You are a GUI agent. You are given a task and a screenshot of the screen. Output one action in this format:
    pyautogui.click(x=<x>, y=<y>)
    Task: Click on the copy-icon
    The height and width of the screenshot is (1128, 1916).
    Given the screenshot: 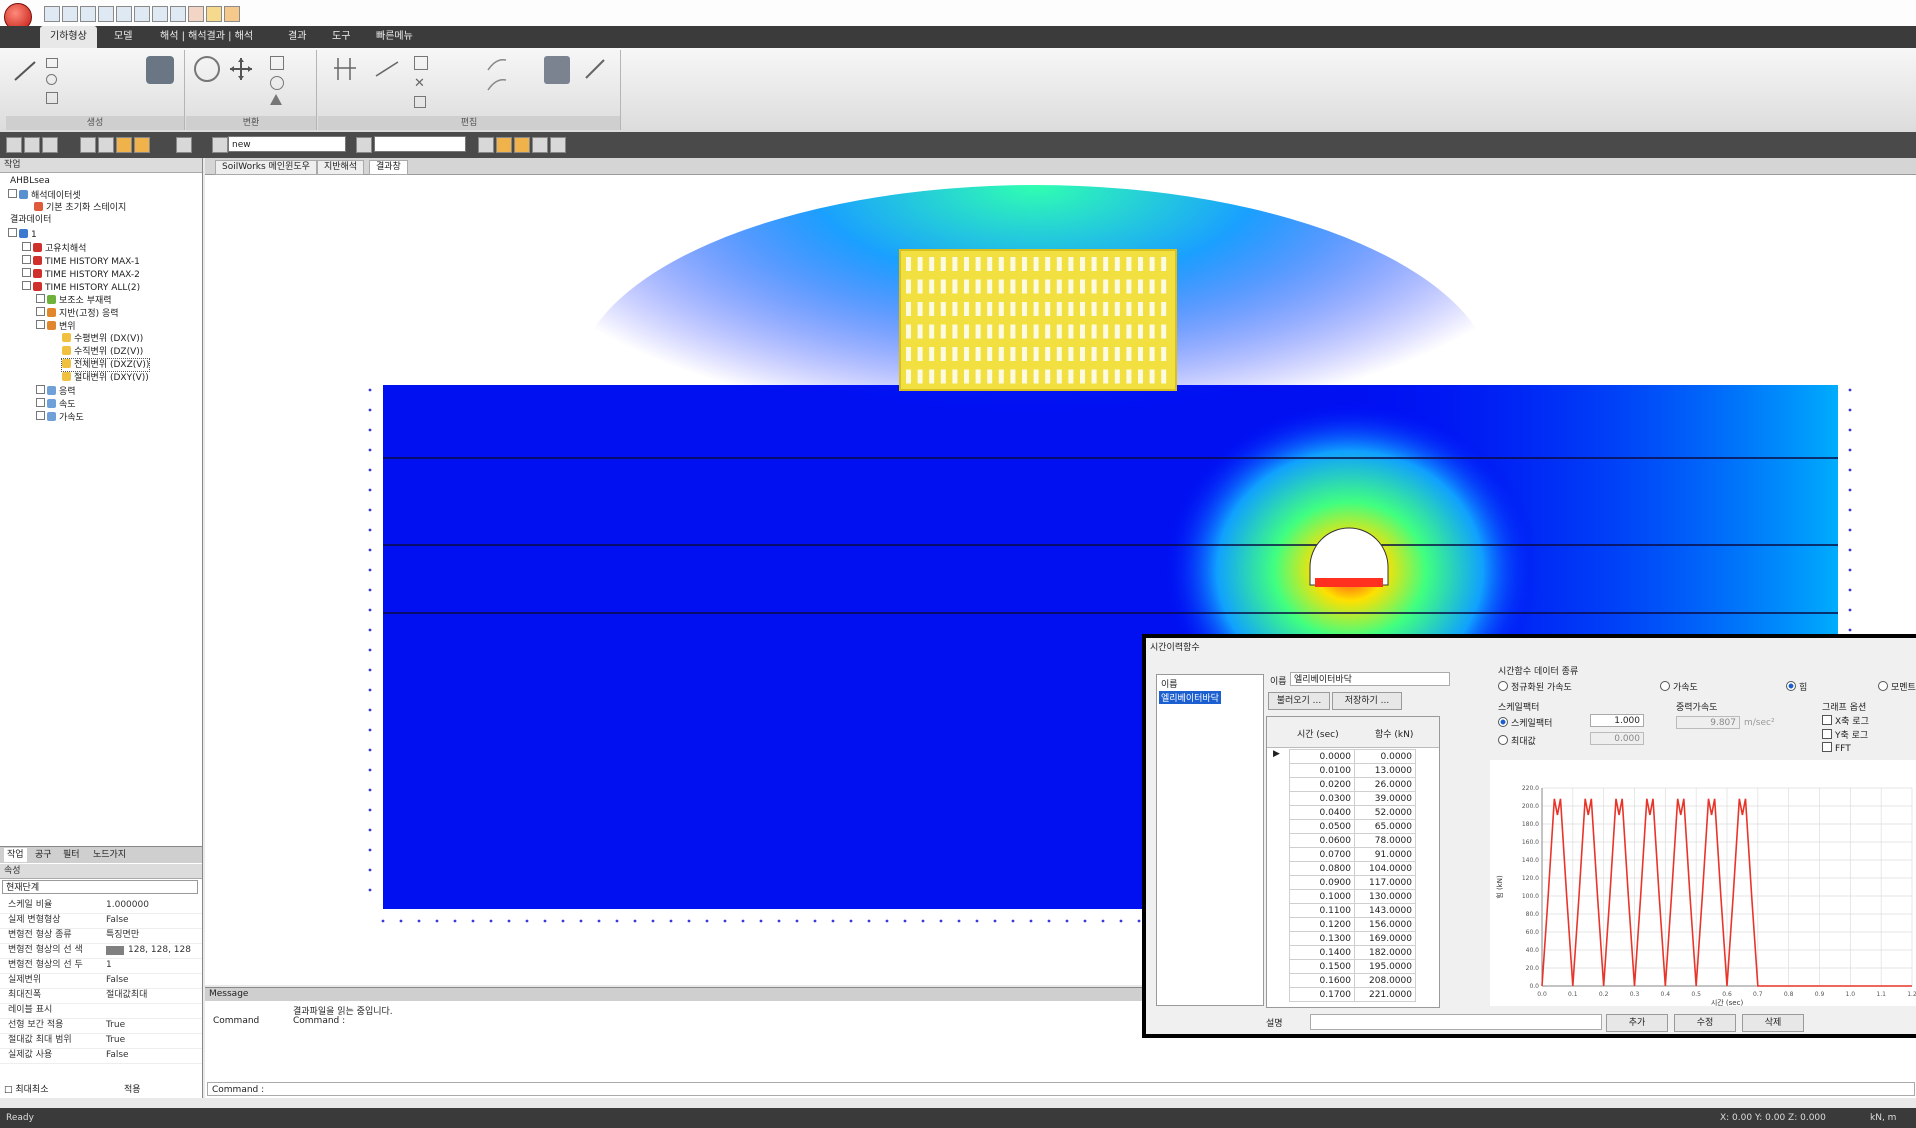 What is the action you would take?
    pyautogui.click(x=277, y=63)
    